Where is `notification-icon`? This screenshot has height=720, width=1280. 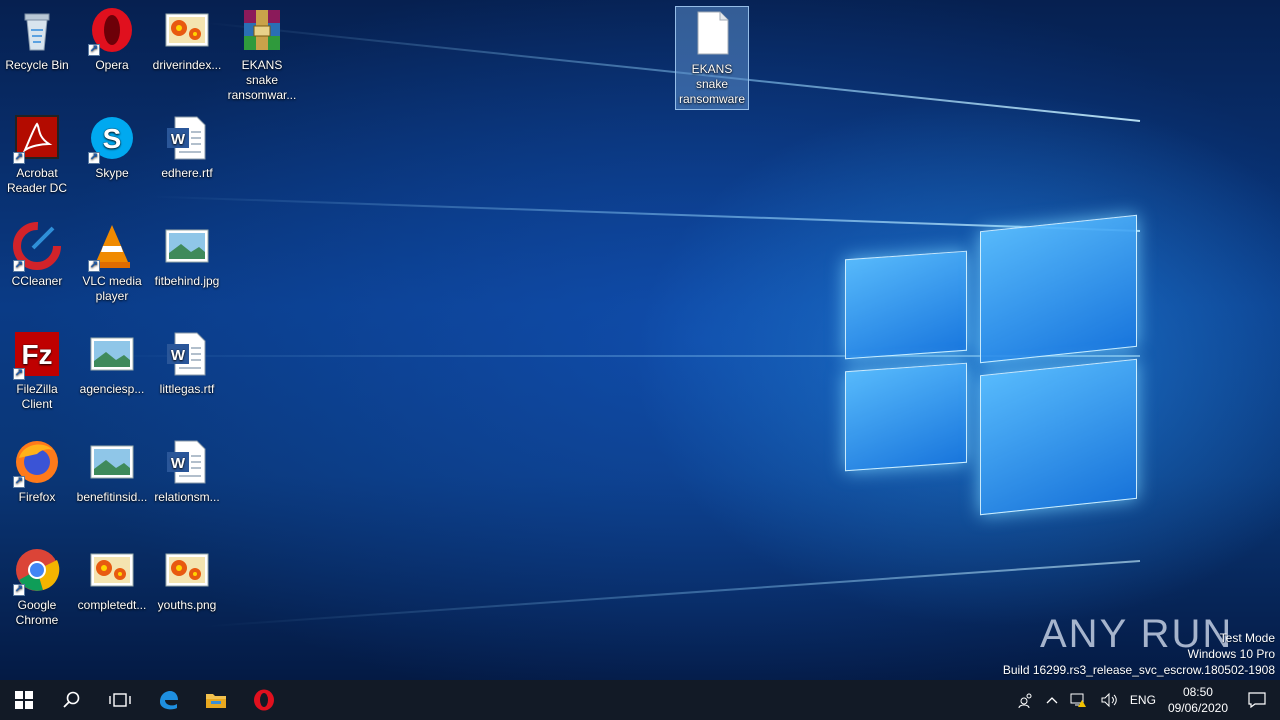
notification-icon is located at coordinates (1257, 700).